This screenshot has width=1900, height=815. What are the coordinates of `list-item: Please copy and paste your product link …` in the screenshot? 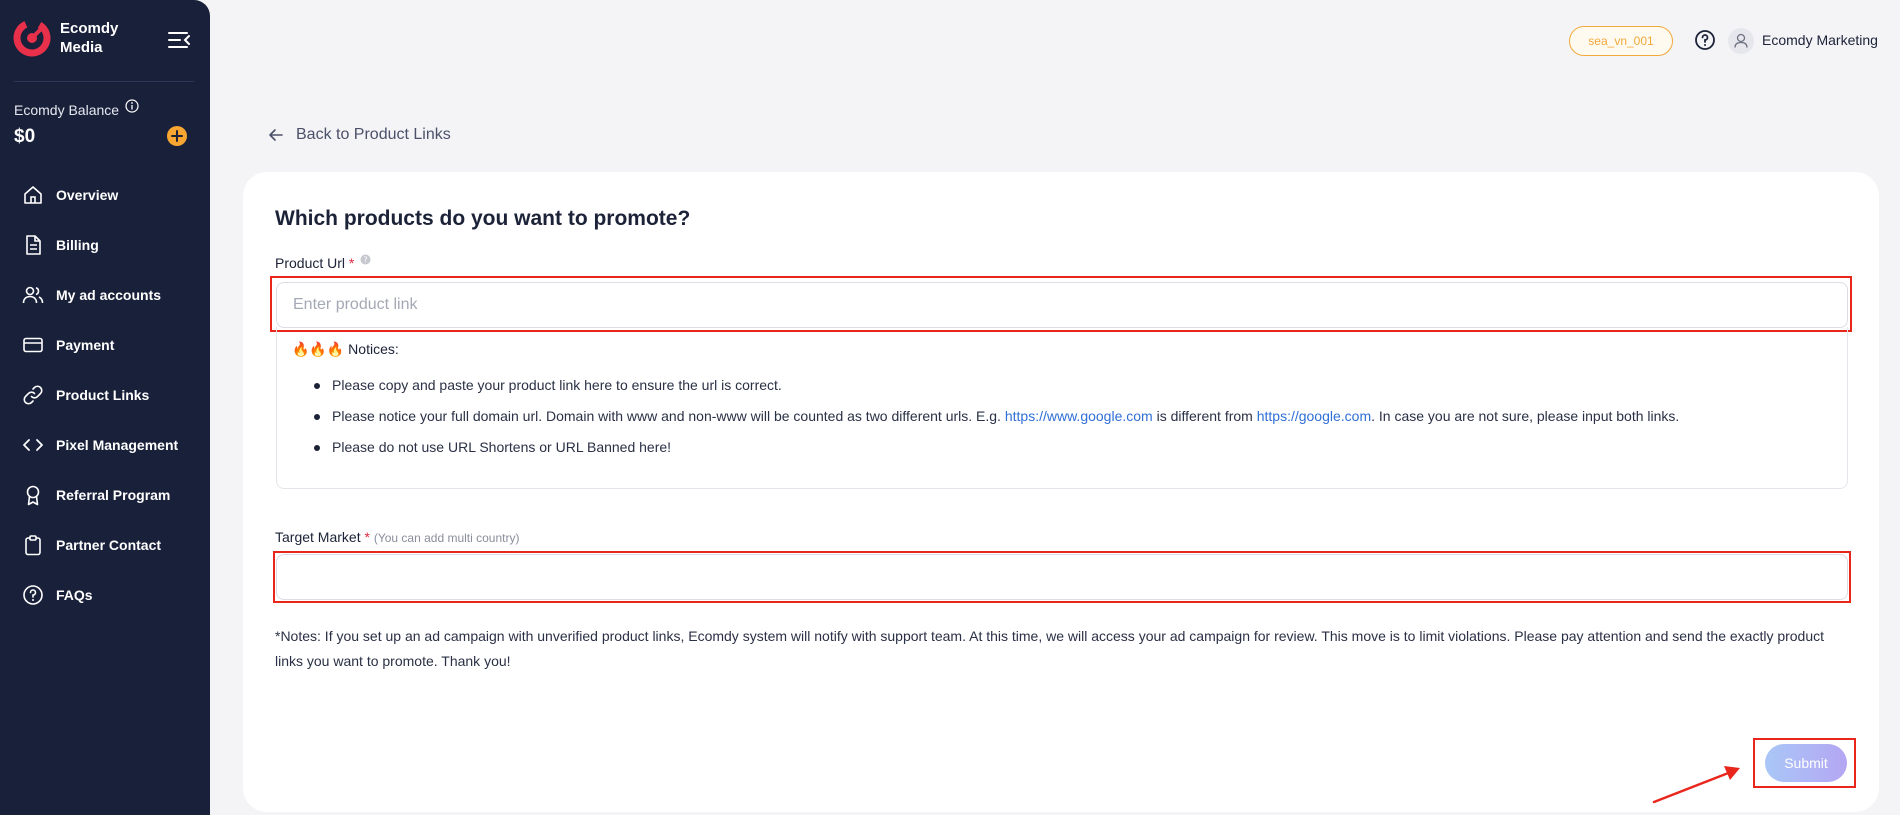 It's located at (996, 392).